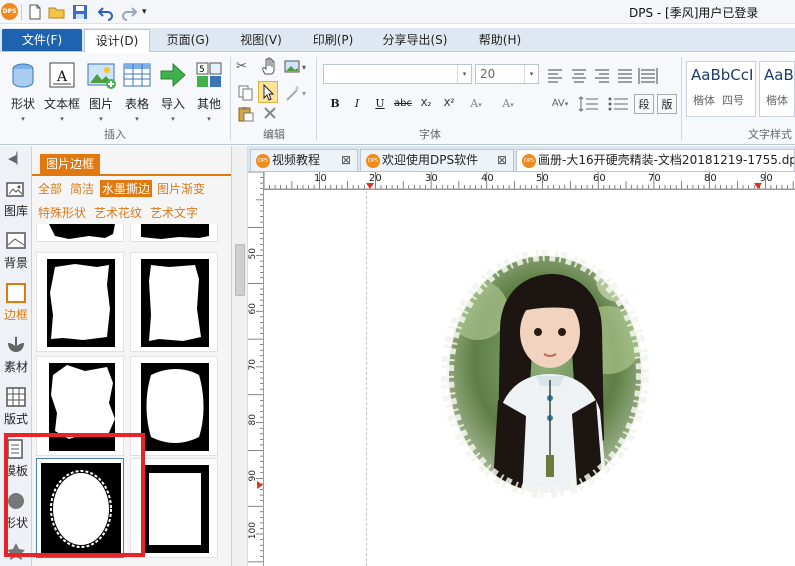 This screenshot has width=795, height=566. Describe the element at coordinates (173, 92) in the screenshot. I see `import-button: 导入 ▾` at that location.